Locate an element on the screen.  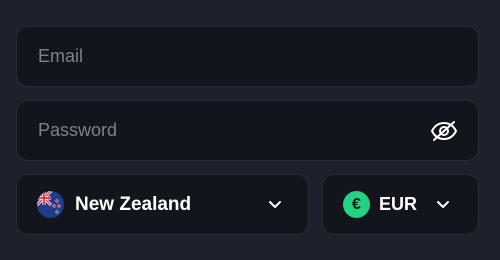
country-select: New Zealand is located at coordinates (162, 204).